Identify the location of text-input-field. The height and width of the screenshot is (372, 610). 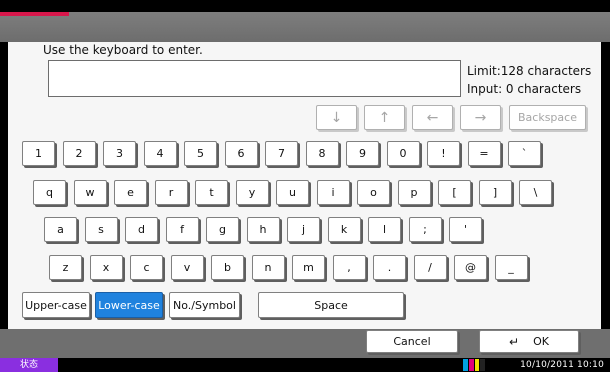
(254, 78).